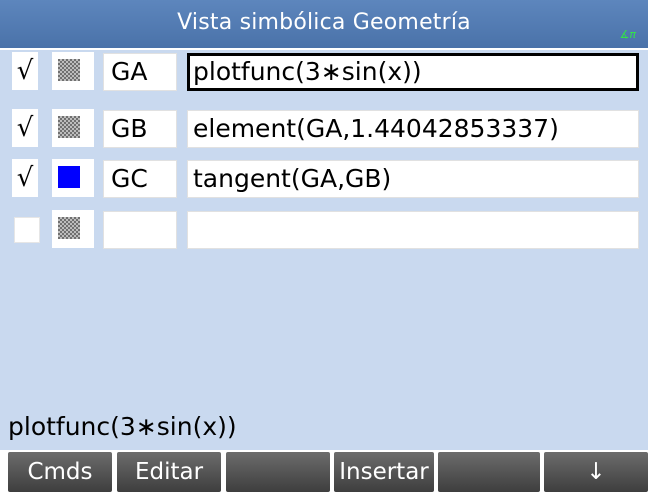 This screenshot has height=495, width=648. What do you see at coordinates (140, 72) in the screenshot?
I see `row-name: GA` at bounding box center [140, 72].